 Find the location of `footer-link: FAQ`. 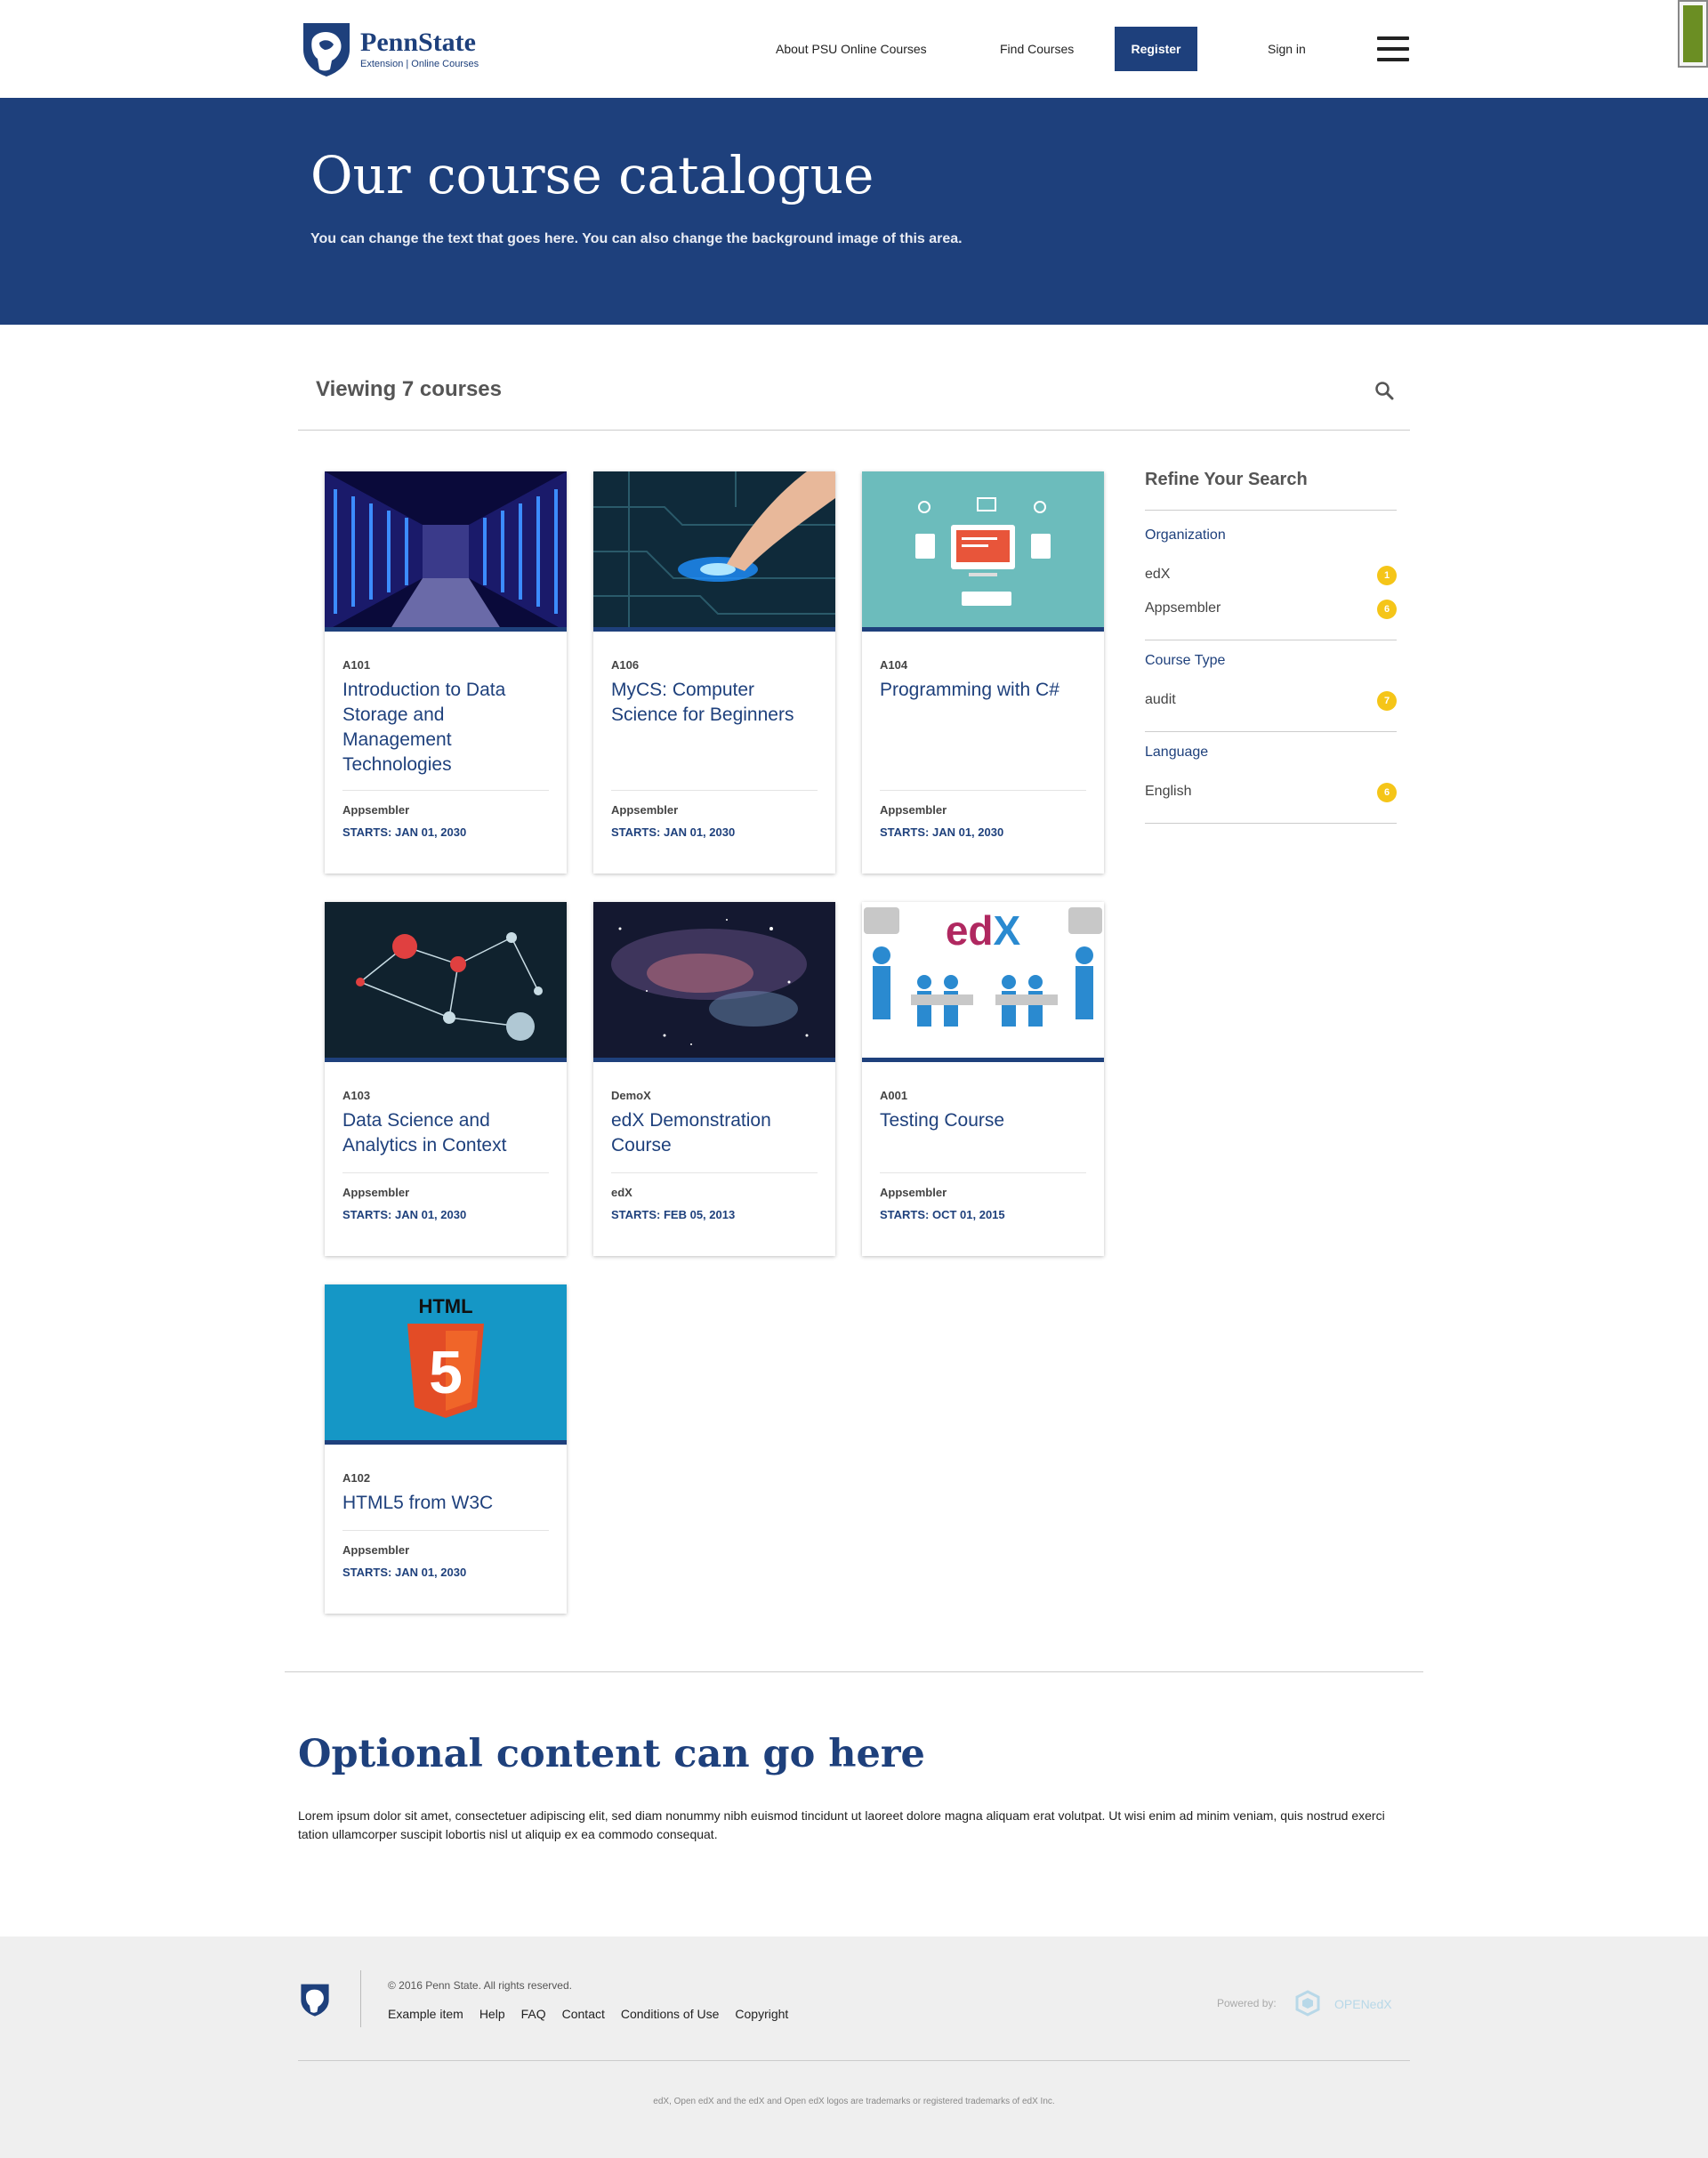

footer-link: FAQ is located at coordinates (533, 2014).